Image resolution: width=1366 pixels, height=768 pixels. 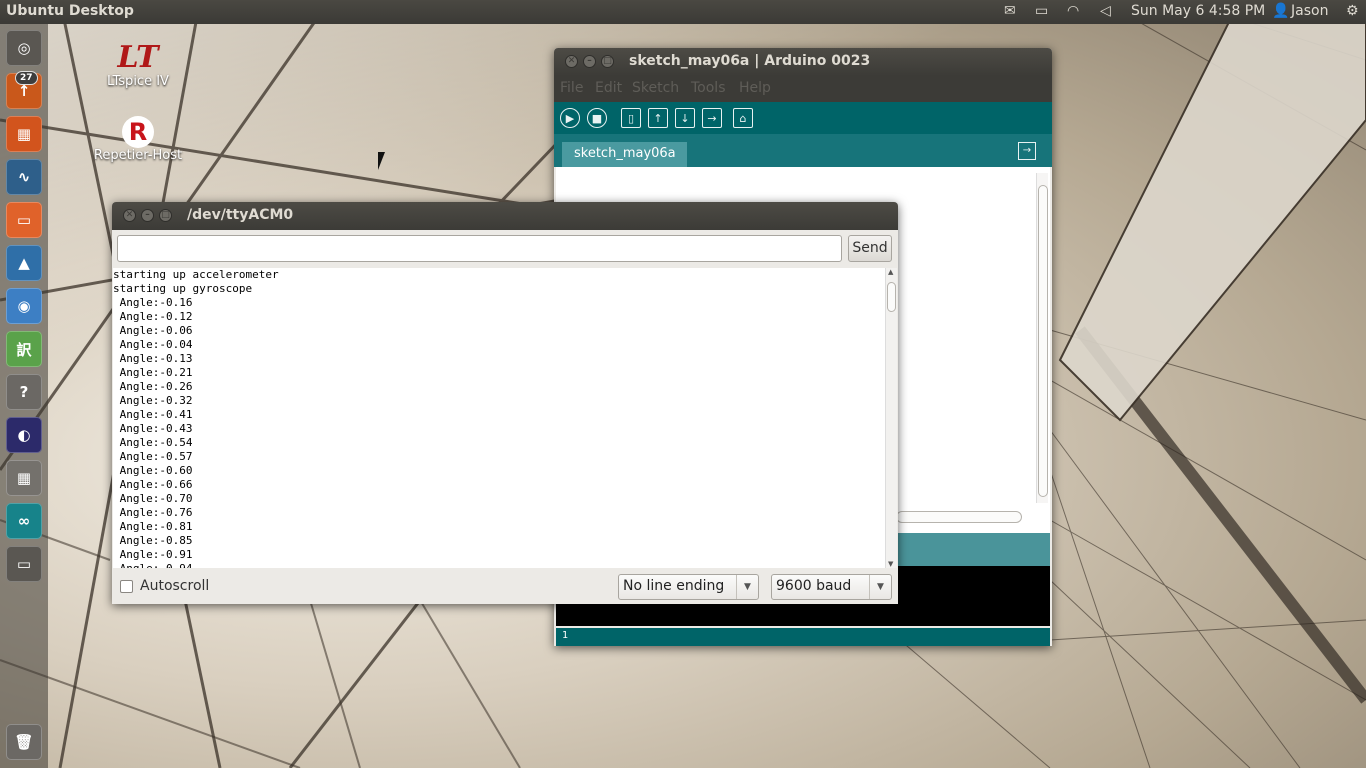 What do you see at coordinates (153, 456) in the screenshot?
I see `serial-output-line: Angle:-0.57` at bounding box center [153, 456].